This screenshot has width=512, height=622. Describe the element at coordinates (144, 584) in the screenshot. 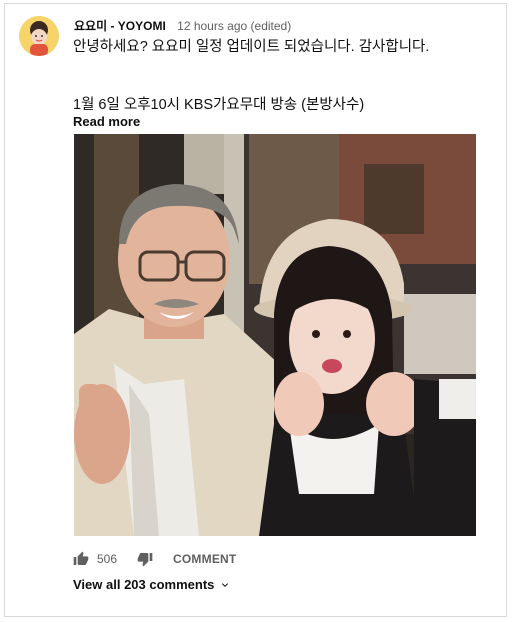

I see `view-all-label: View all 203 comments` at that location.